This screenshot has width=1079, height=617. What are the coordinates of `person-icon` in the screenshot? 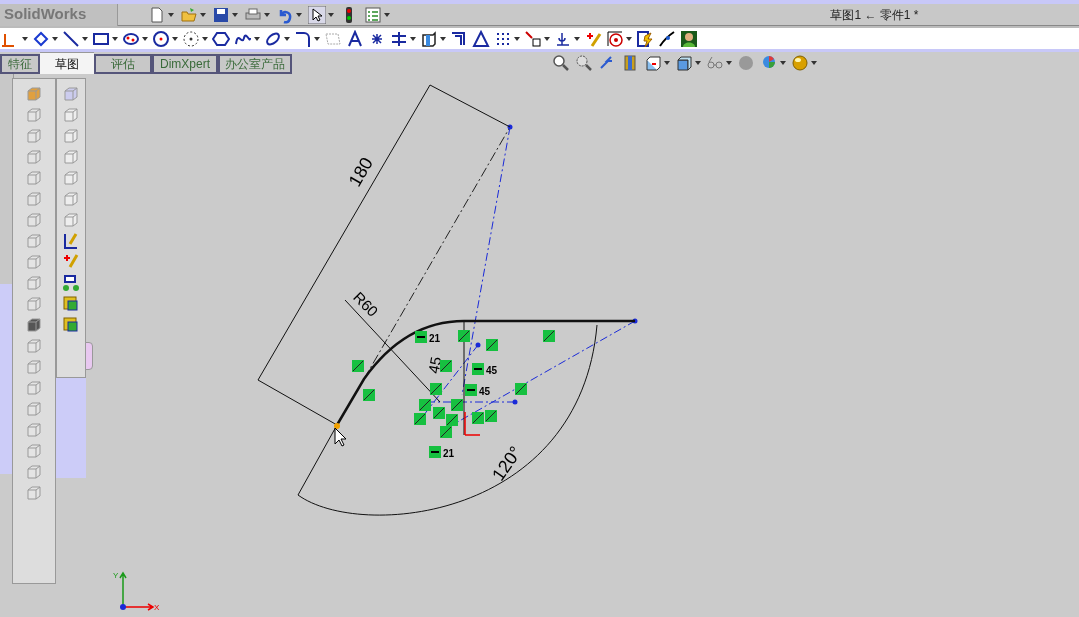 It's located at (689, 38).